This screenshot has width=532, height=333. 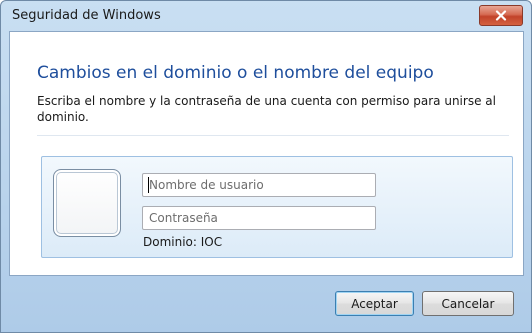 I want to click on close-button, so click(x=501, y=15).